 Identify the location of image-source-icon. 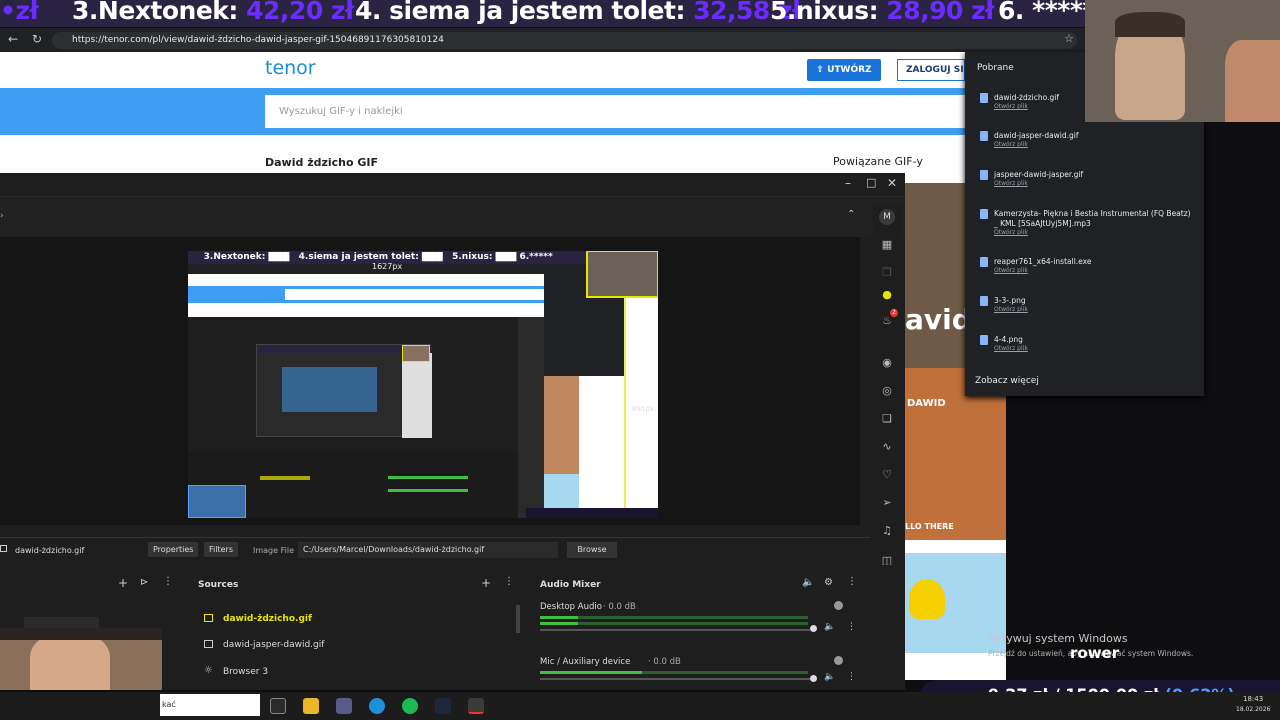
(208, 644).